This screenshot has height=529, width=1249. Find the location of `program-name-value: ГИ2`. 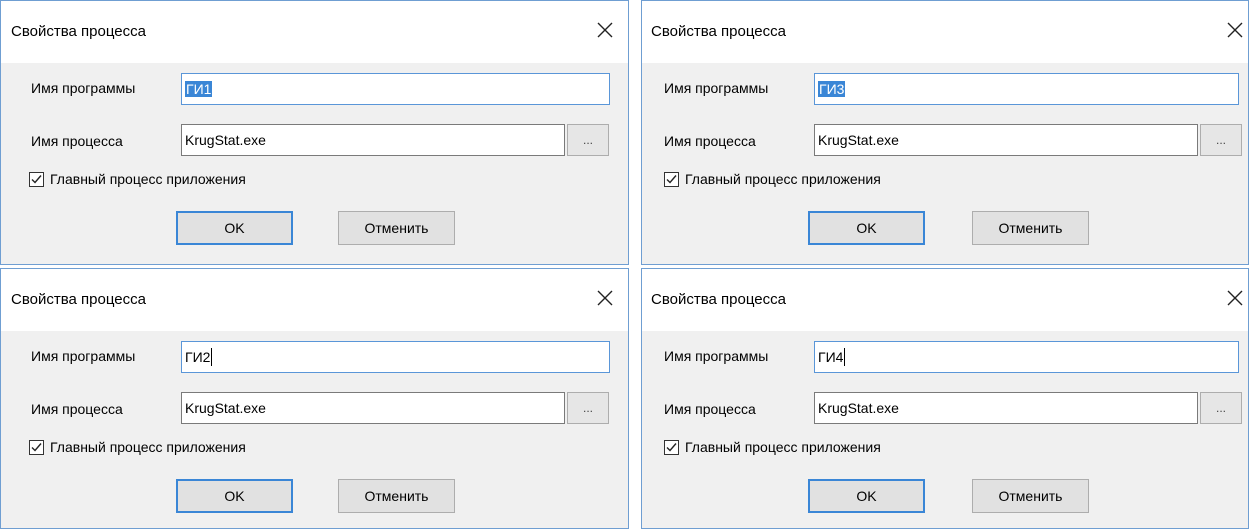

program-name-value: ГИ2 is located at coordinates (198, 357).